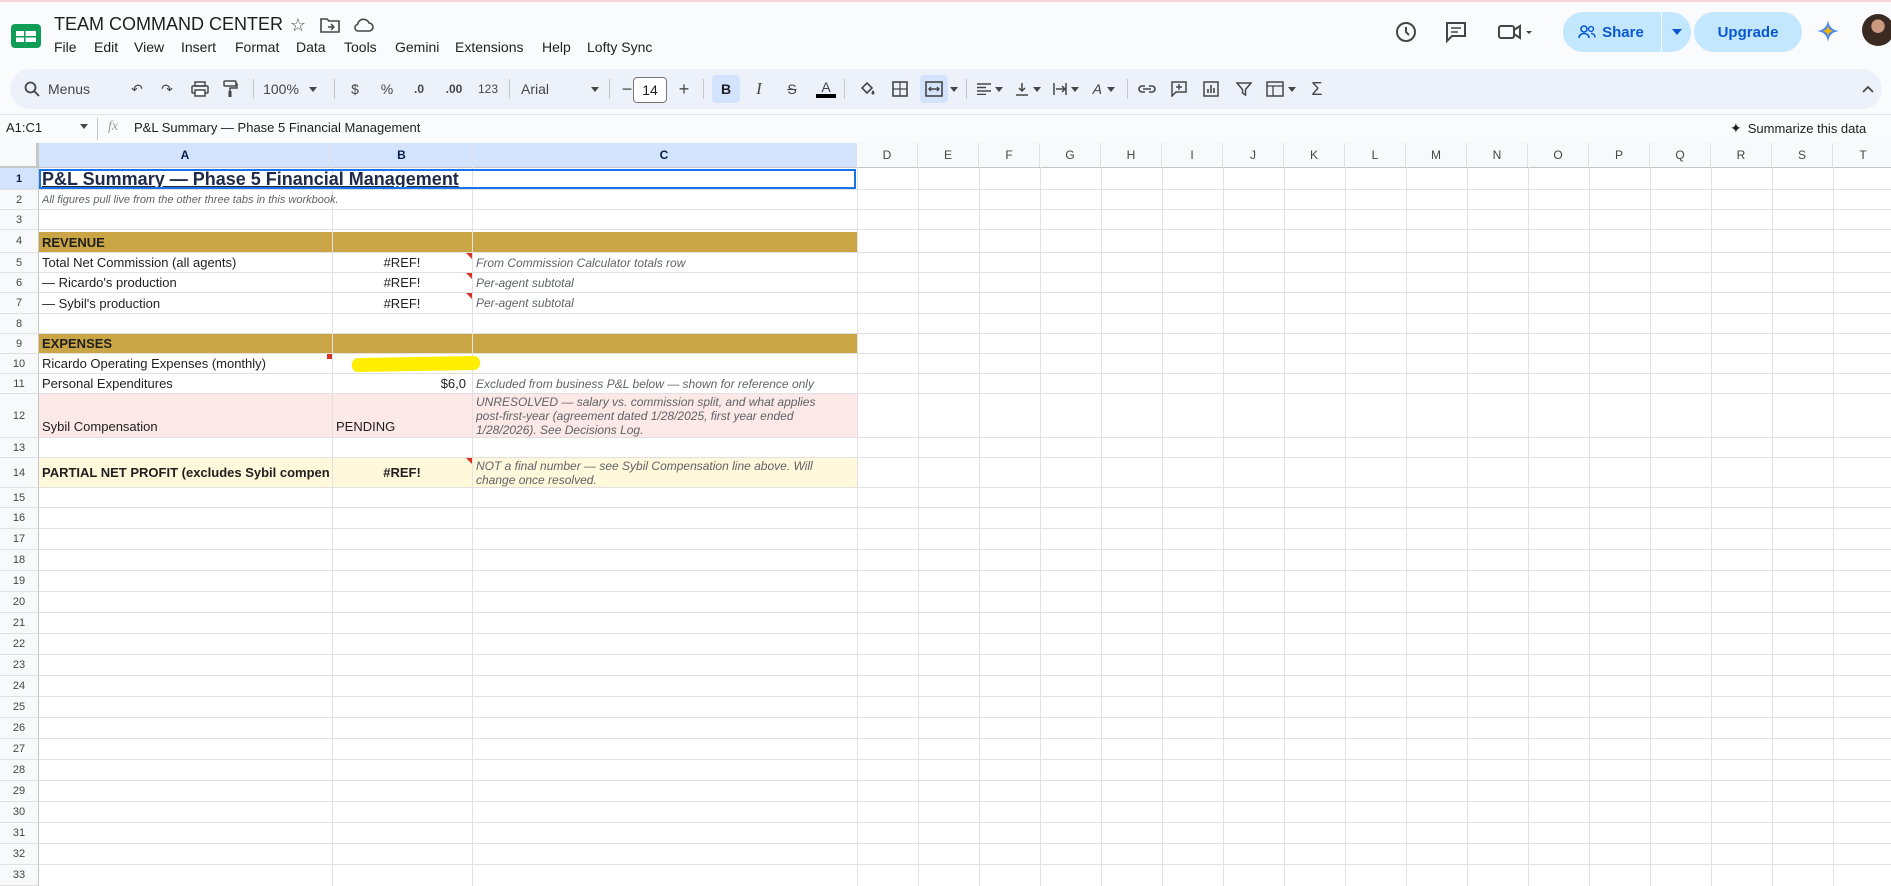  I want to click on row-header-32: 32, so click(19, 854).